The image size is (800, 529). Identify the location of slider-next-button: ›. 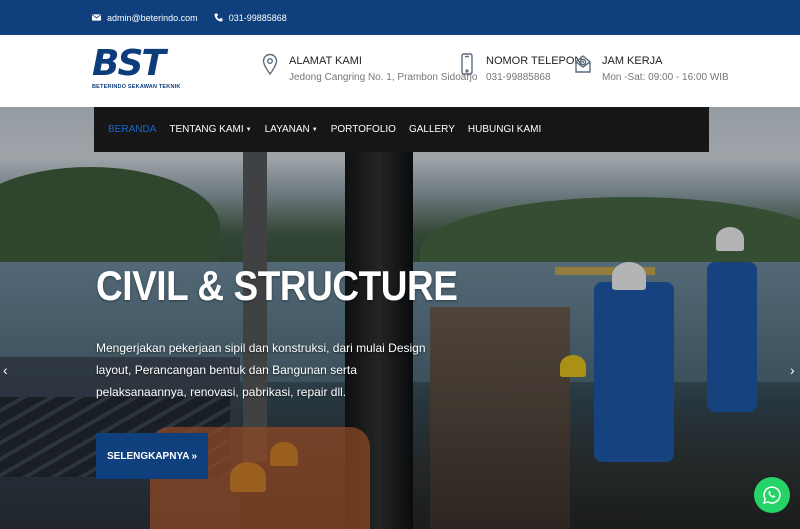
(792, 370).